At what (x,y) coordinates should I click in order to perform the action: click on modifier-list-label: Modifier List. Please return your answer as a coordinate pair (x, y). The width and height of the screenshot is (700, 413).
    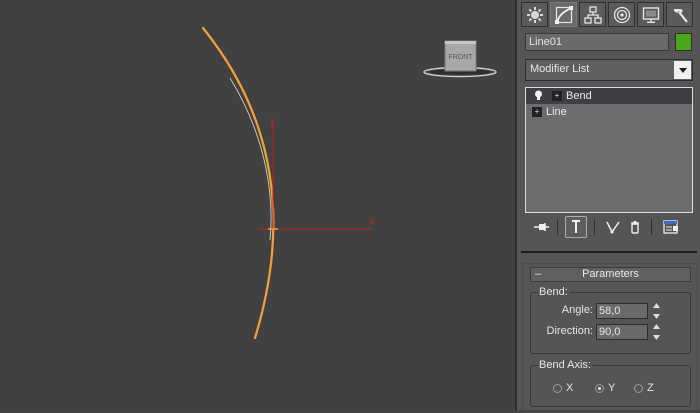
    Looking at the image, I should click on (560, 69).